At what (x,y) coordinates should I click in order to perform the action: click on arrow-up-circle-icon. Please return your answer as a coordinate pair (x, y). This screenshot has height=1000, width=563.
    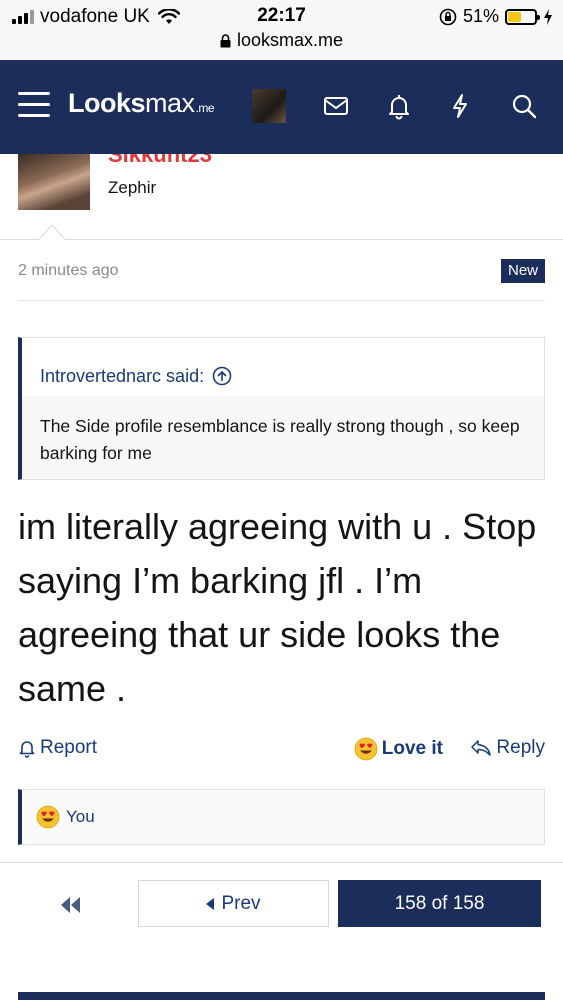
    Looking at the image, I should click on (222, 376).